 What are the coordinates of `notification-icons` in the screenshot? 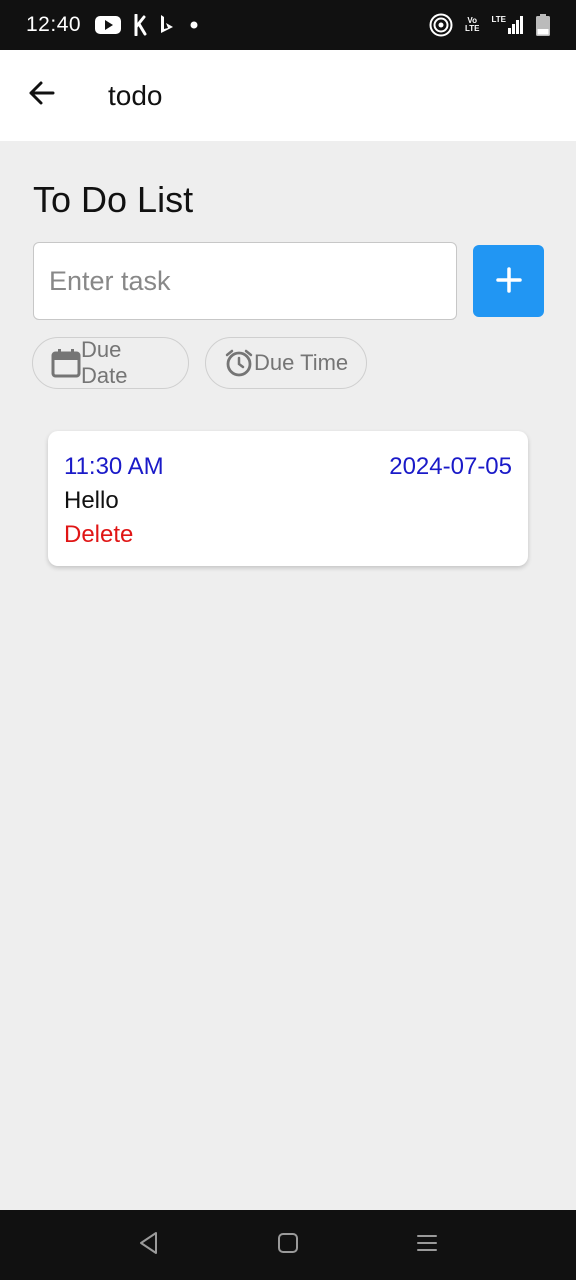 It's located at (148, 25).